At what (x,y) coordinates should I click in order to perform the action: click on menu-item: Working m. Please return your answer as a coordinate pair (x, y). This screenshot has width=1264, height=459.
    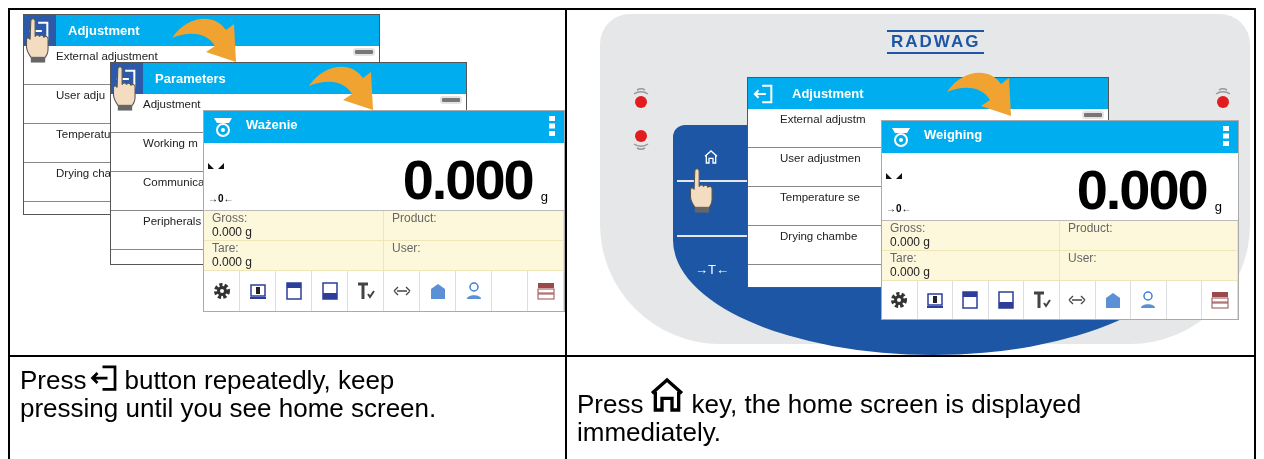
    Looking at the image, I should click on (170, 144).